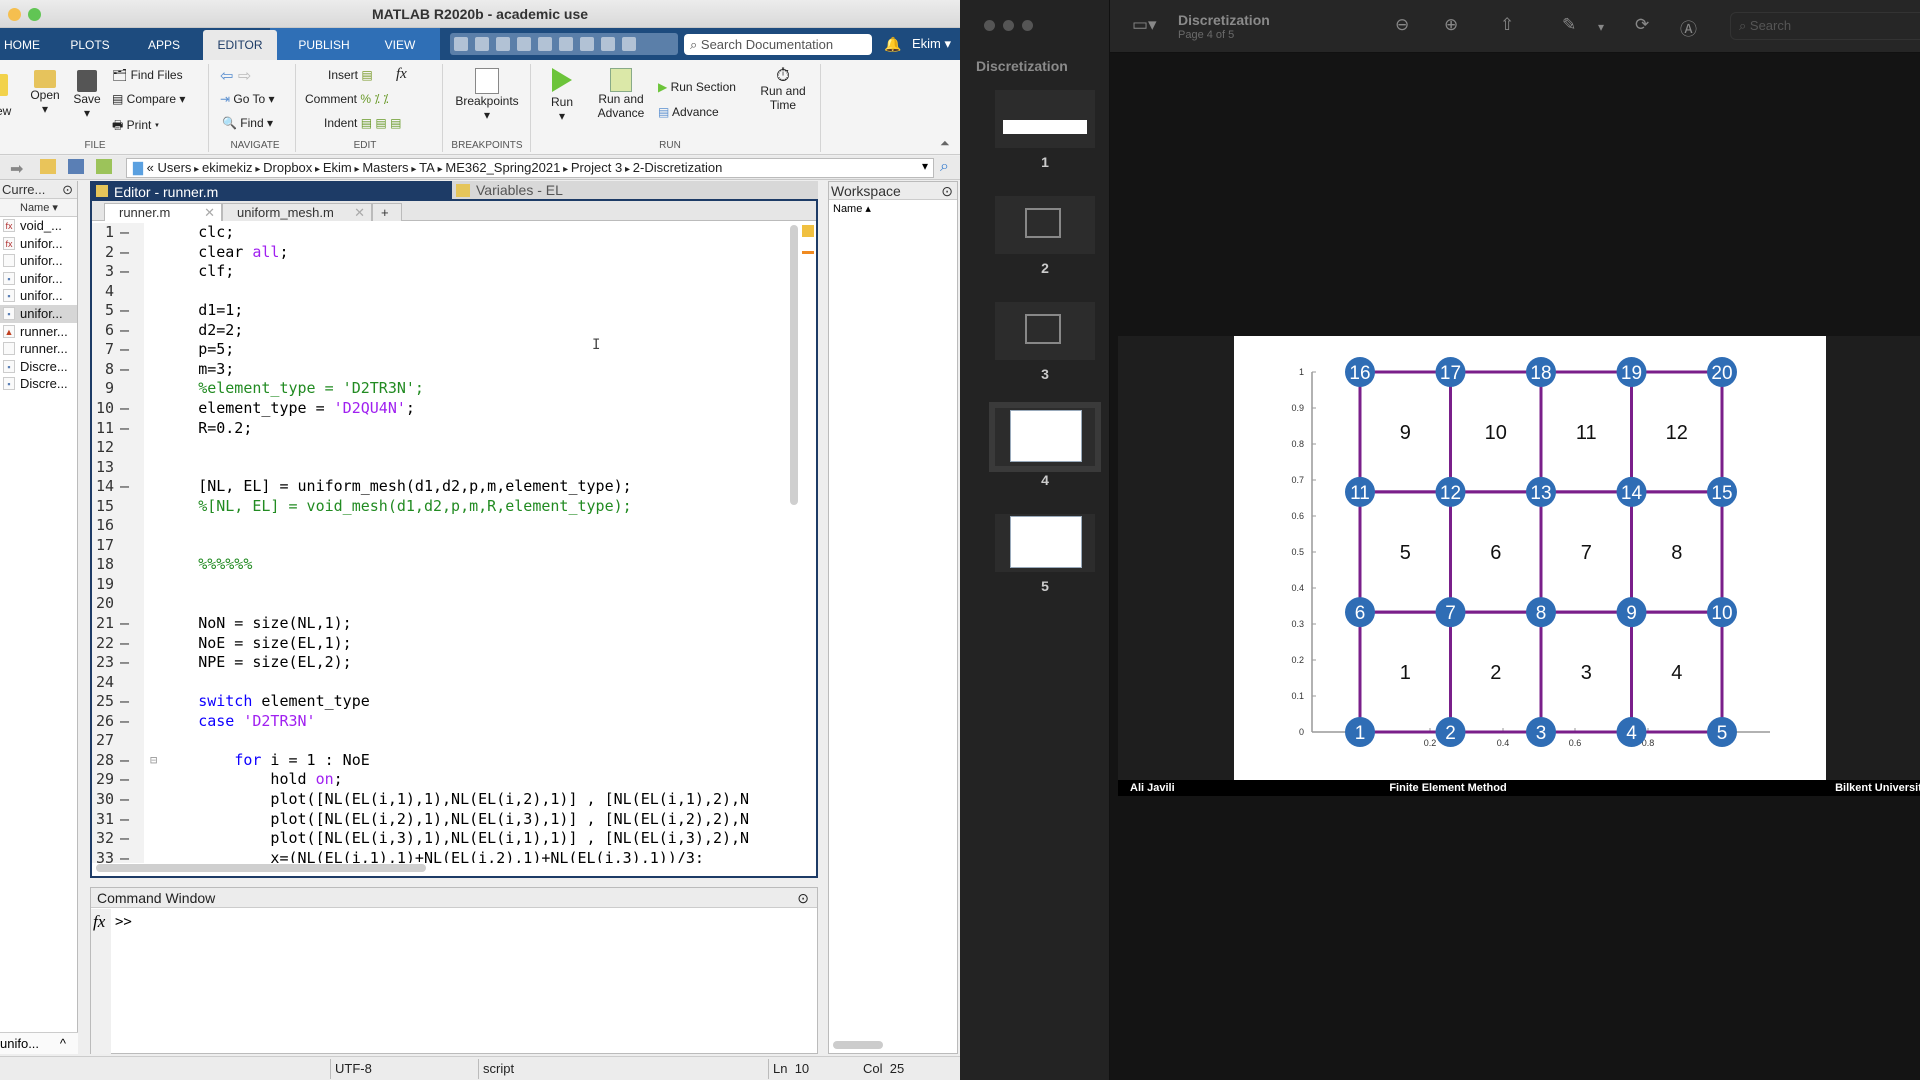 The image size is (1920, 1080). Describe the element at coordinates (427, 167) in the screenshot. I see `breadcrumb-item: TA` at that location.